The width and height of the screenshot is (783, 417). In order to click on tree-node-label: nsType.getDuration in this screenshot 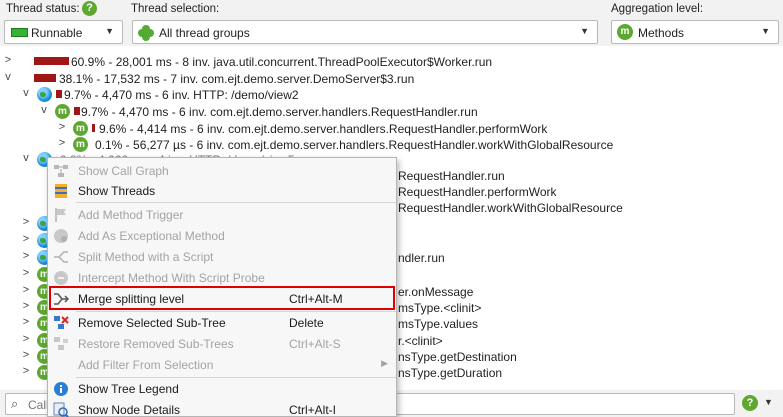, I will do `click(450, 373)`.